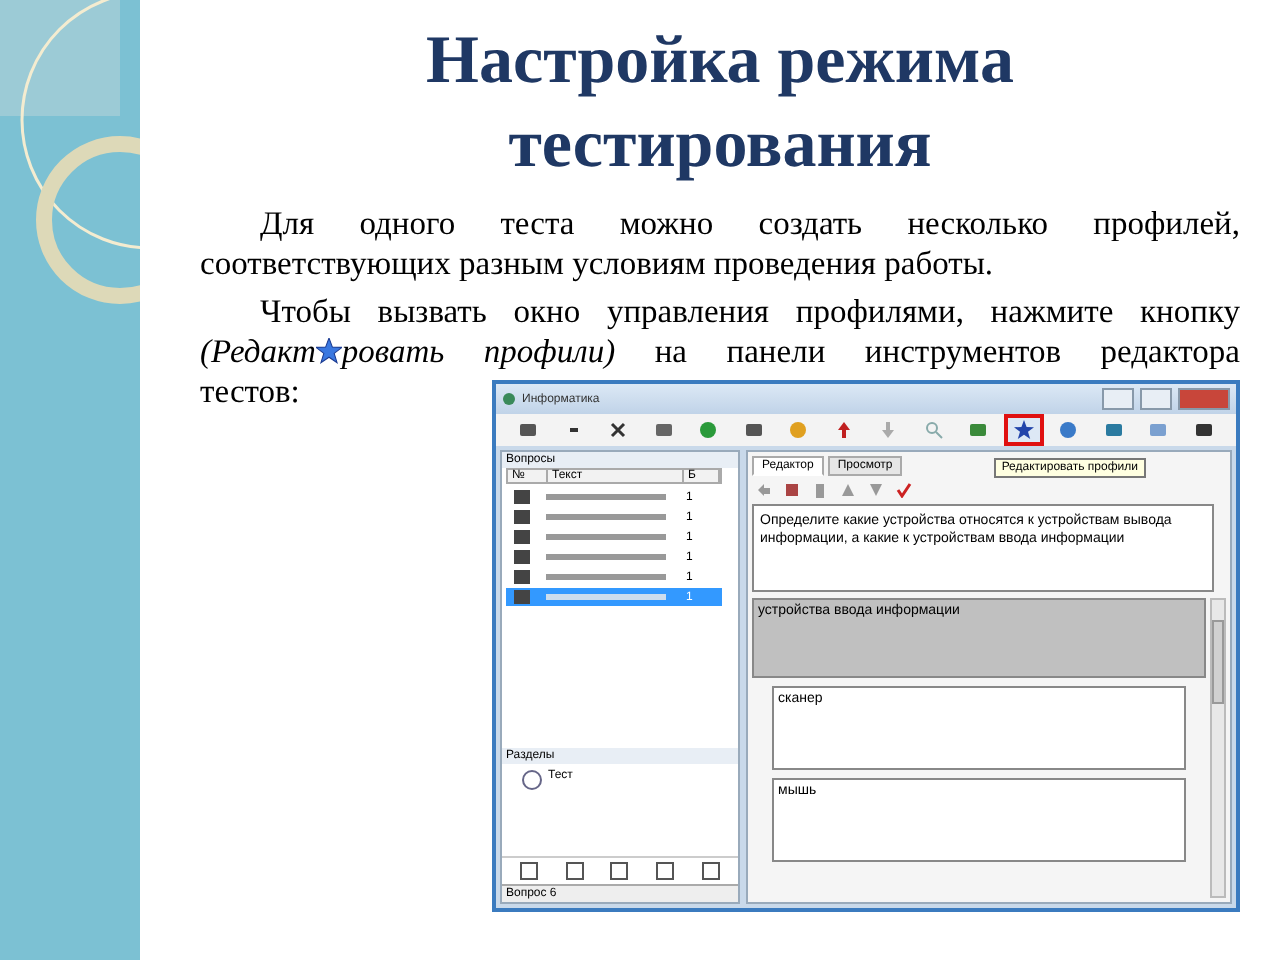 The image size is (1280, 960). Describe the element at coordinates (750, 311) in the screenshot. I see `paragraph-text: Чтобы вызвать окно управления профилями, нажмите кнопку` at that location.